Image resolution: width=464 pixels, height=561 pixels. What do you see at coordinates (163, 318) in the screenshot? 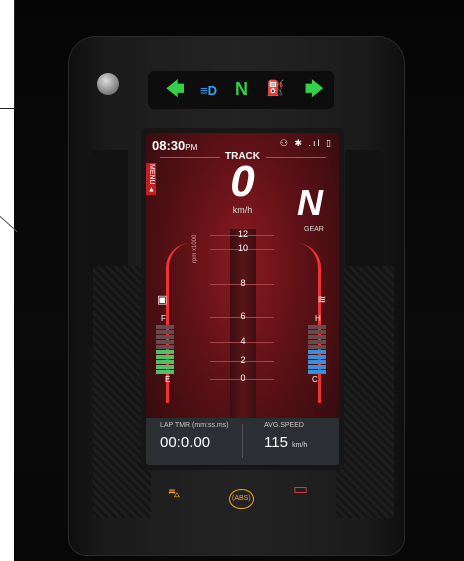
I see `fuel-full-label: F` at bounding box center [163, 318].